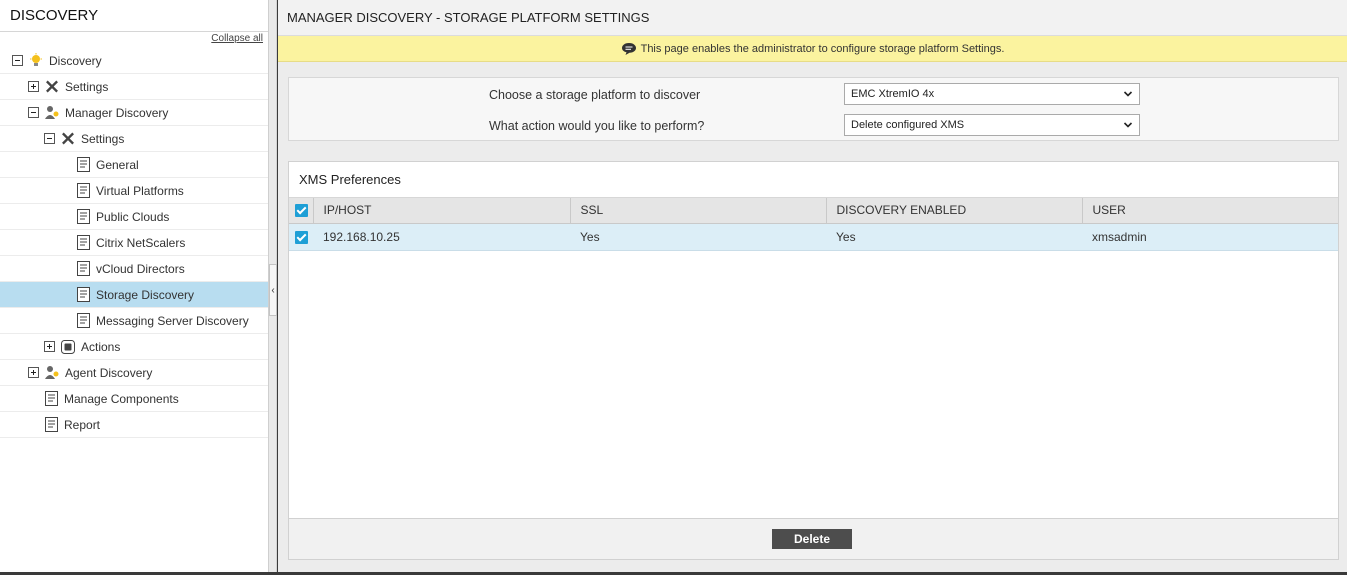 The image size is (1347, 575). I want to click on table-header-row: IP/HOST SSL DISCOVERY ENABLED USER, so click(813, 211).